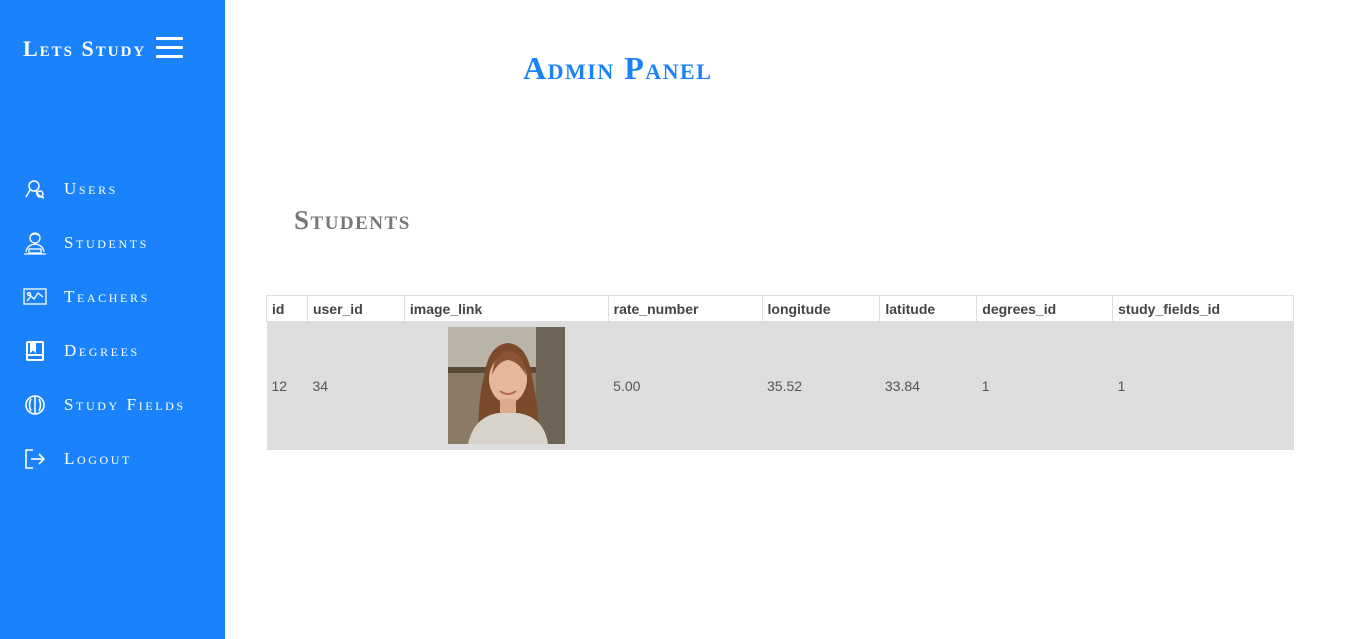  I want to click on sidebar-item-logout: Logout, so click(112, 459).